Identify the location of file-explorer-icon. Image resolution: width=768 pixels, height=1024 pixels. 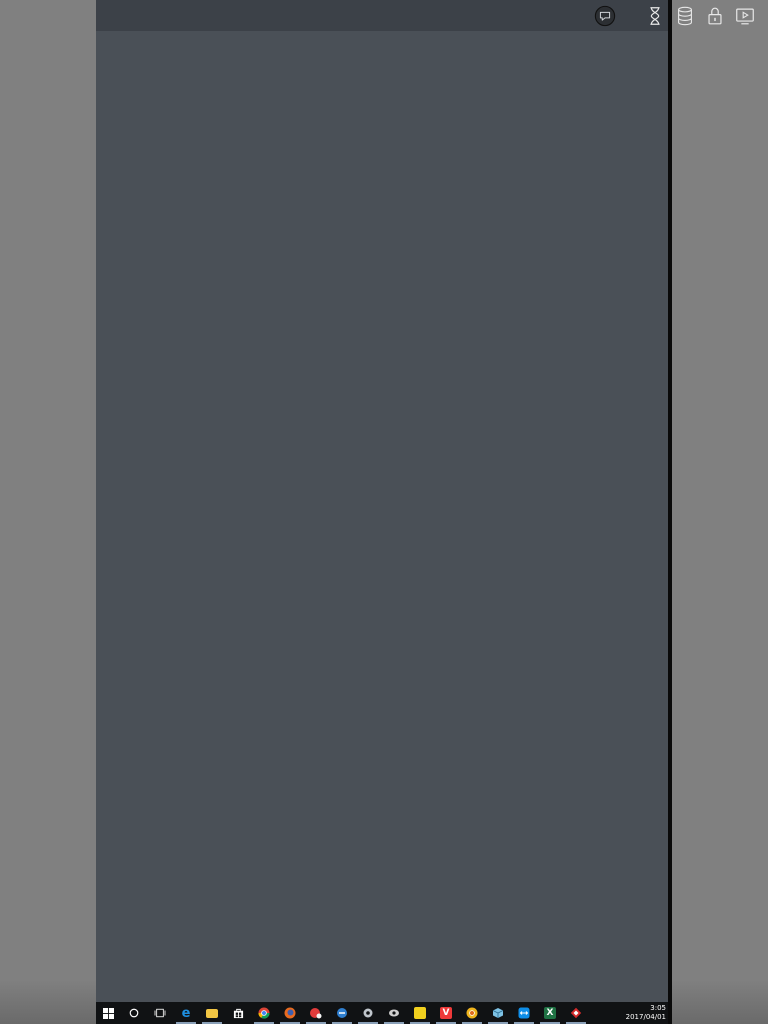
(212, 1013).